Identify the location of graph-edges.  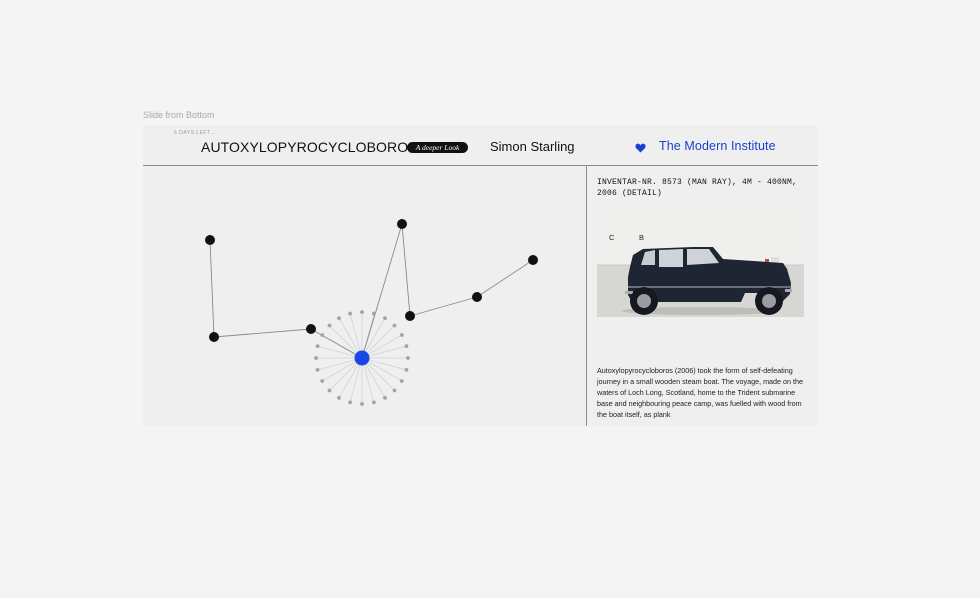
(371, 313).